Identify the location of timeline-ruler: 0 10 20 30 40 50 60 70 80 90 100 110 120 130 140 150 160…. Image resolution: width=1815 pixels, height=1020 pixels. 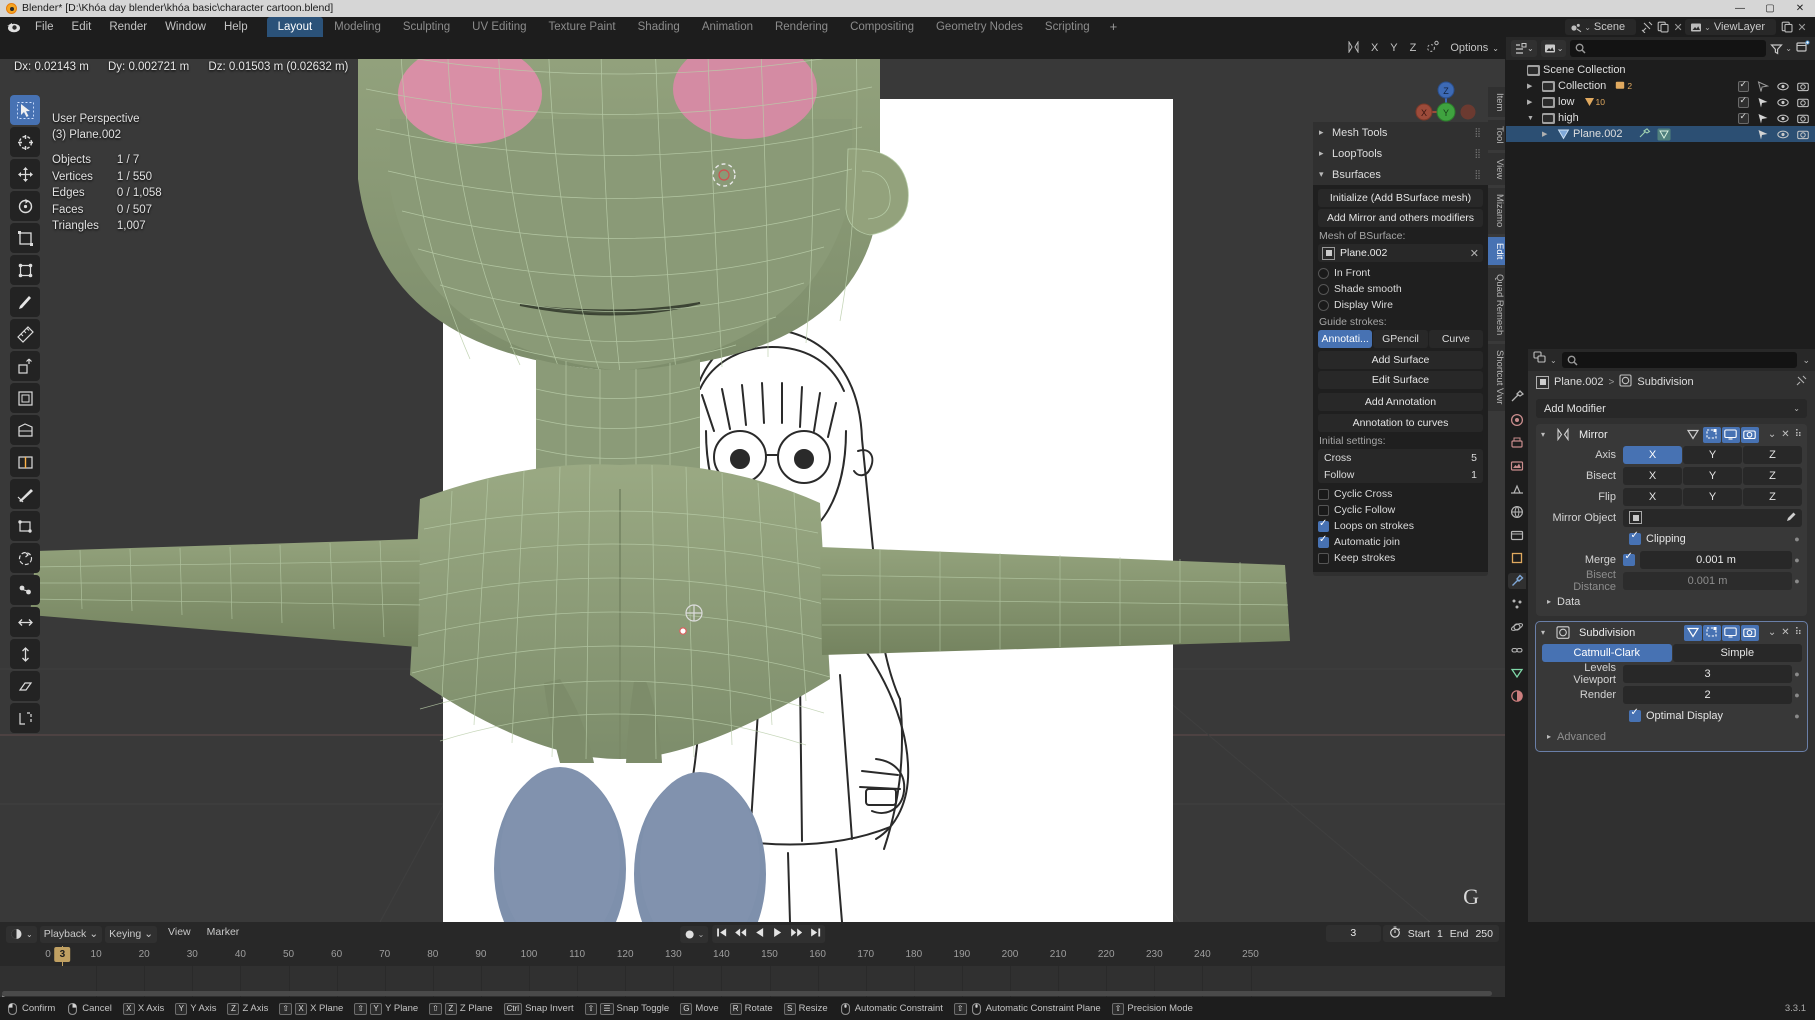
(752, 971).